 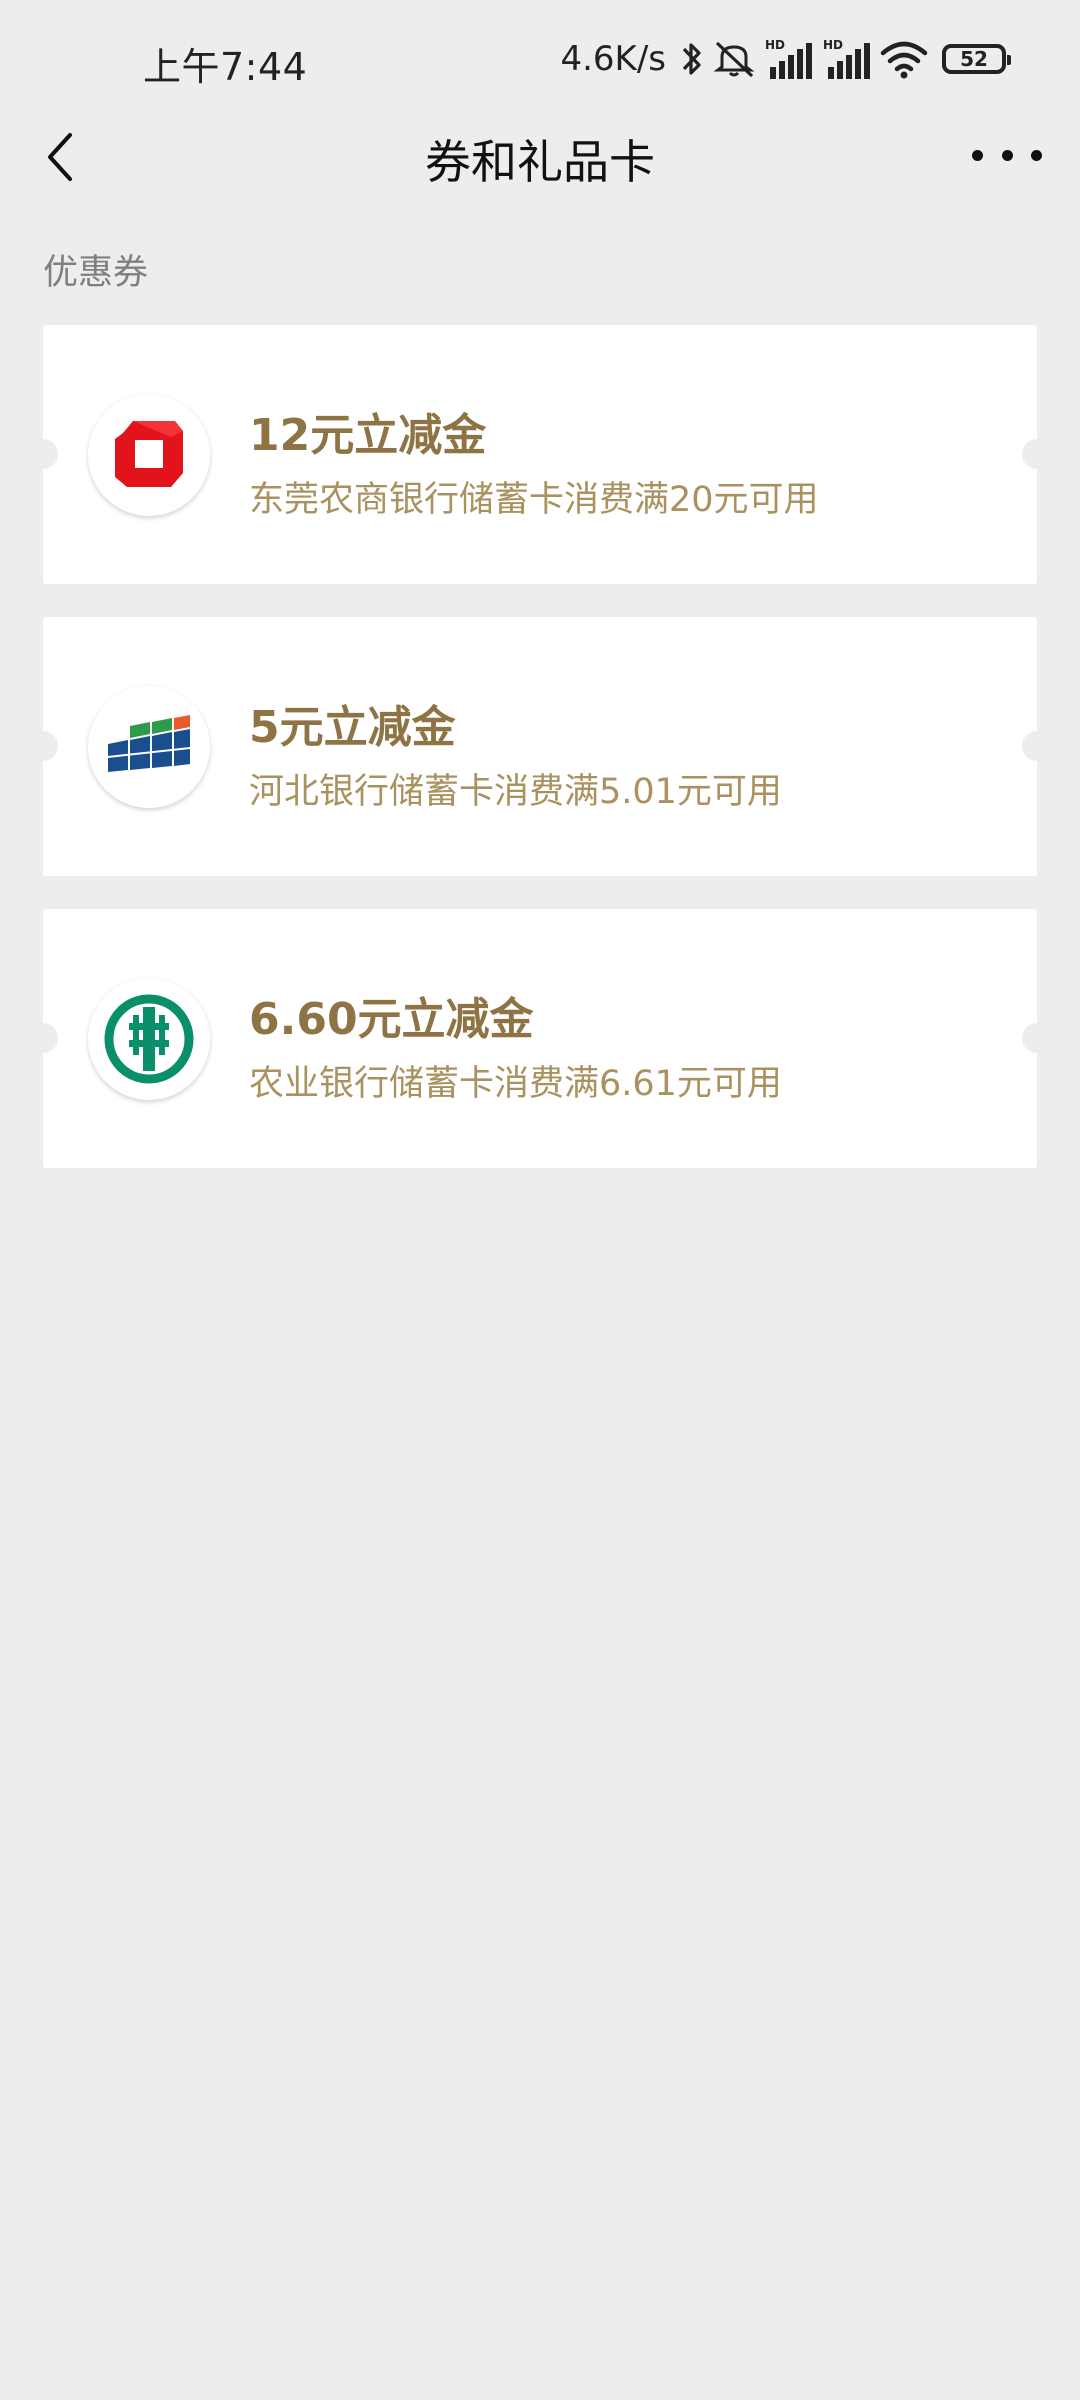 I want to click on page-title: 券和礼品卡, so click(x=540, y=162).